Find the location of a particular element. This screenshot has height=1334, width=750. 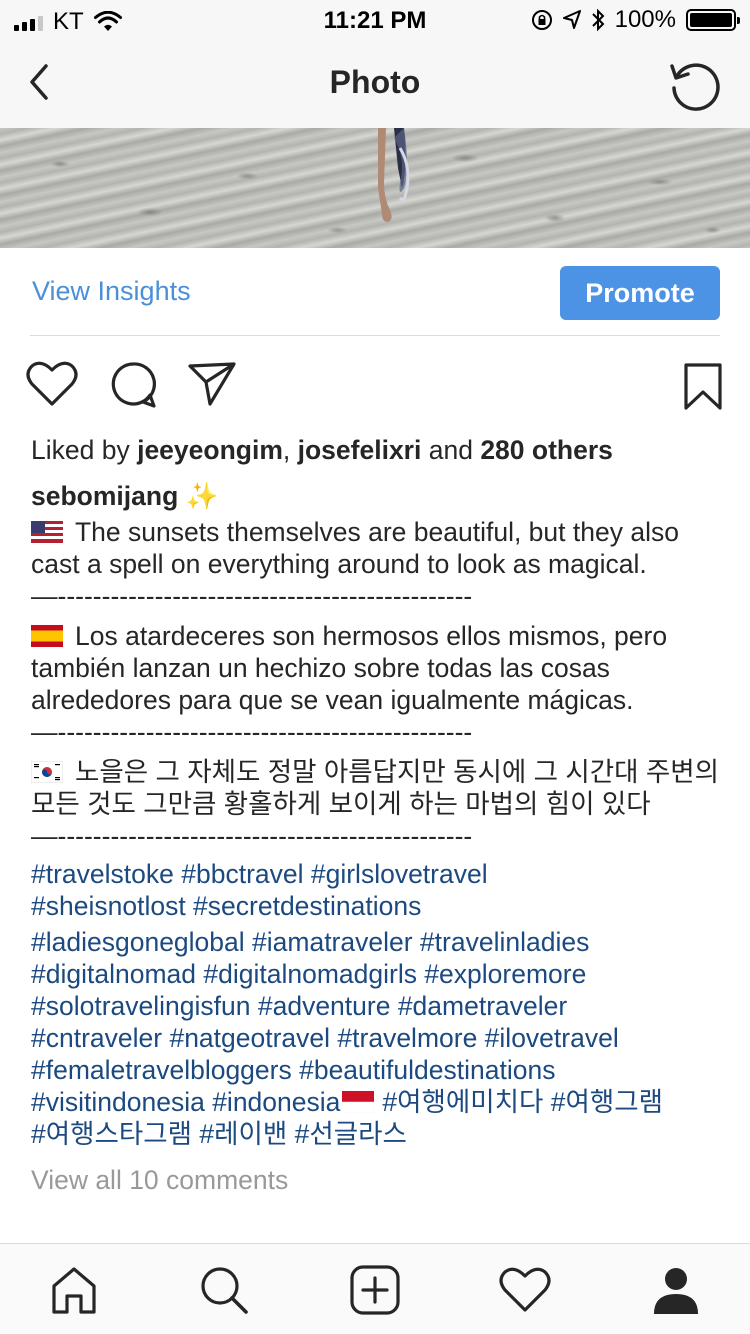

likes-sep: , is located at coordinates (290, 450).